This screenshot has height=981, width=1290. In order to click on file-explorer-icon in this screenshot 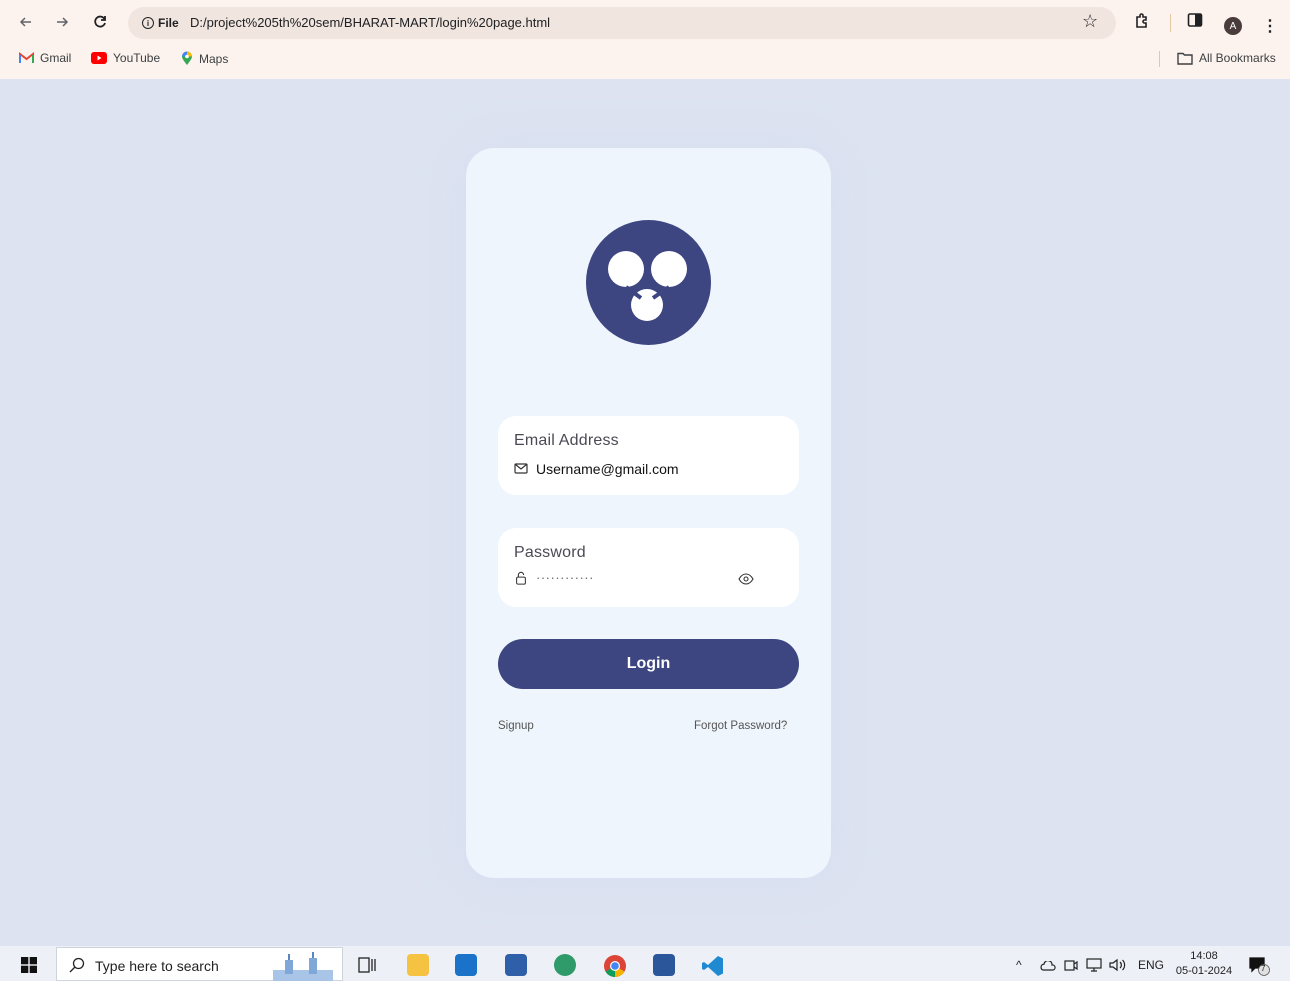, I will do `click(418, 965)`.